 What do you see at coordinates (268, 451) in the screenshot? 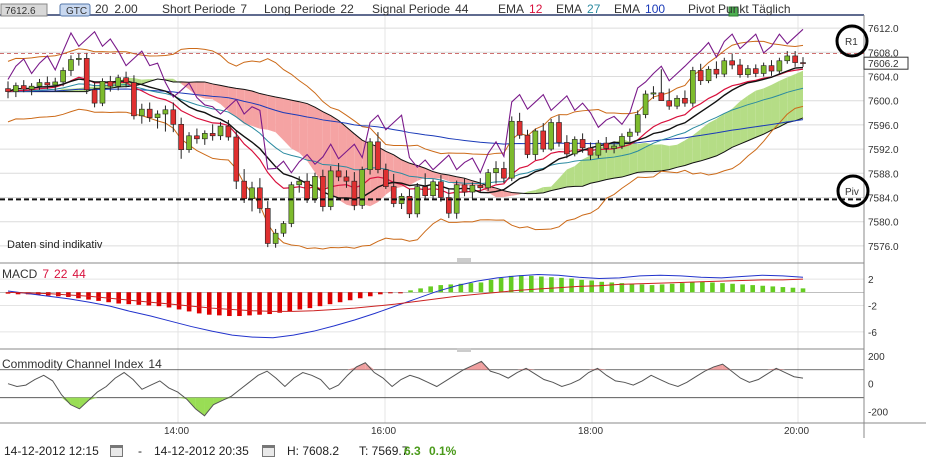
I see `to-calendar-icon` at bounding box center [268, 451].